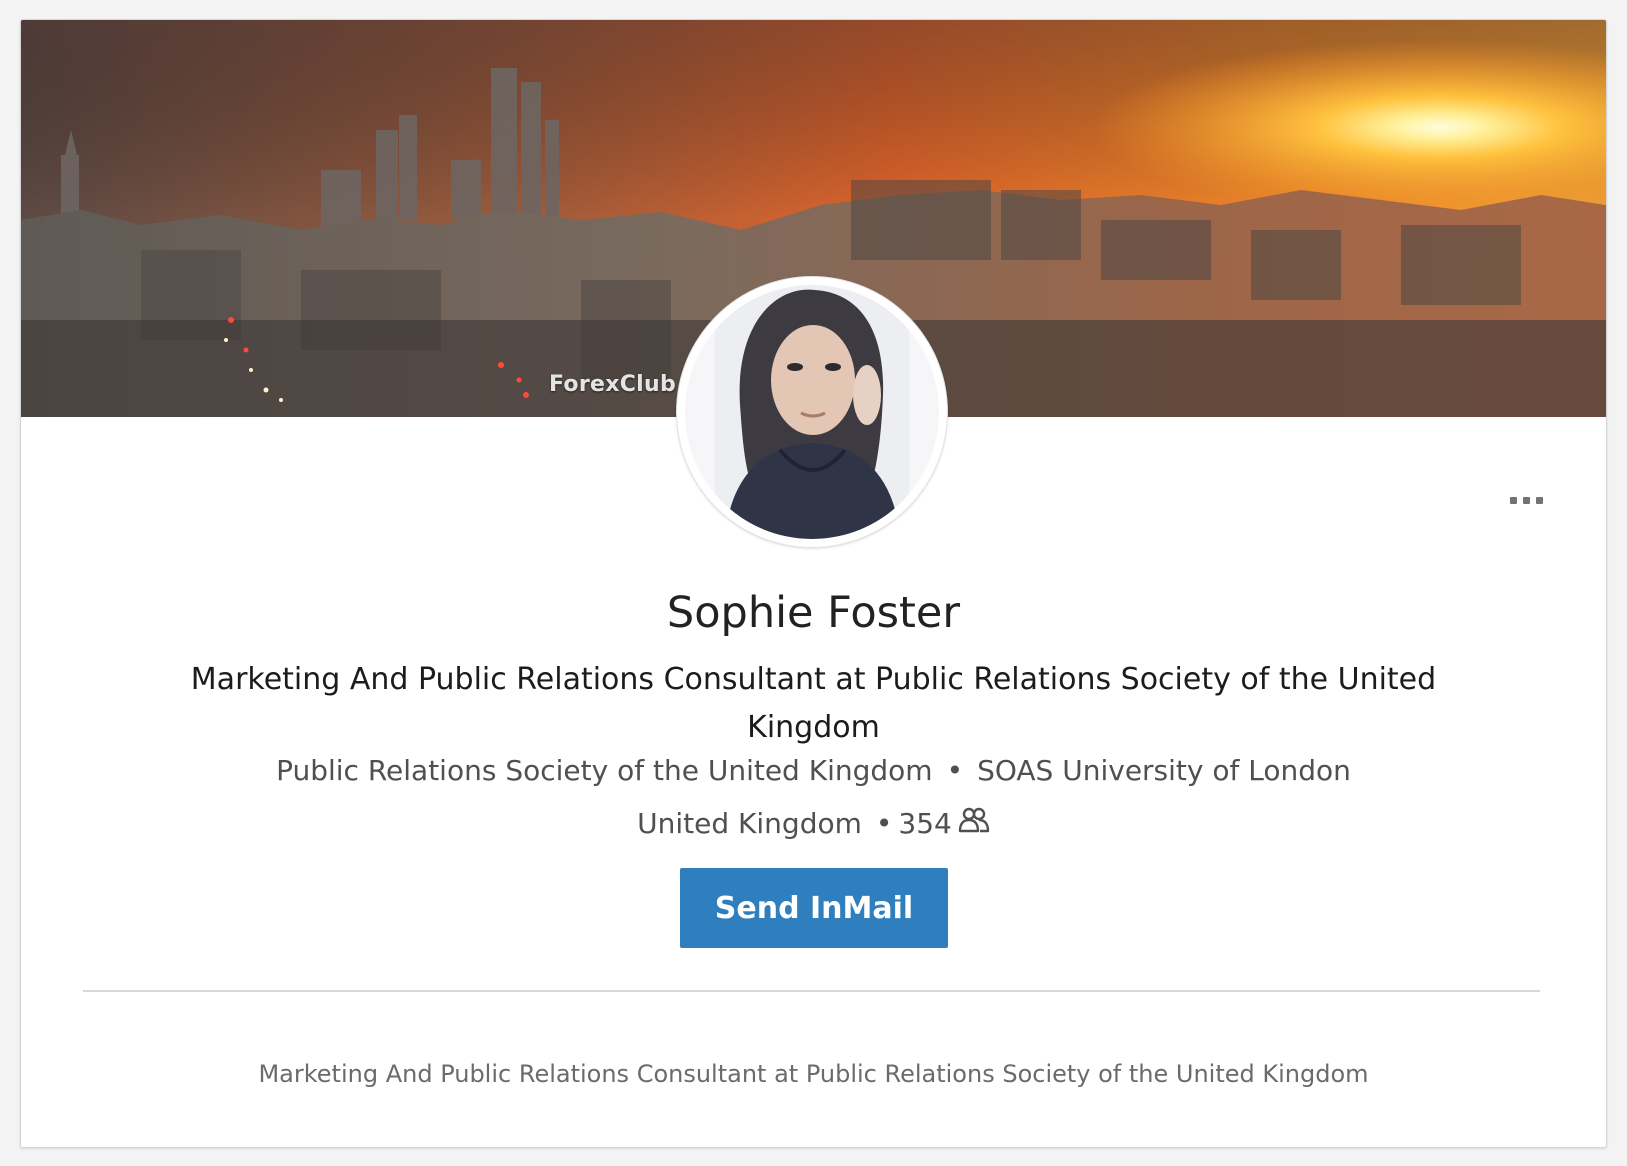  Describe the element at coordinates (749, 823) in the screenshot. I see `profile-location: United Kingdom` at that location.